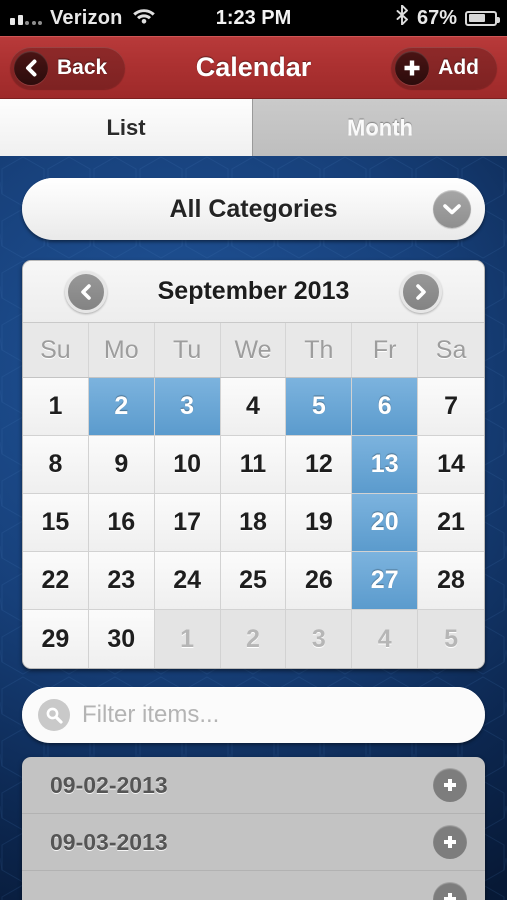  I want to click on list-item: 09-03-2013, so click(253, 842).